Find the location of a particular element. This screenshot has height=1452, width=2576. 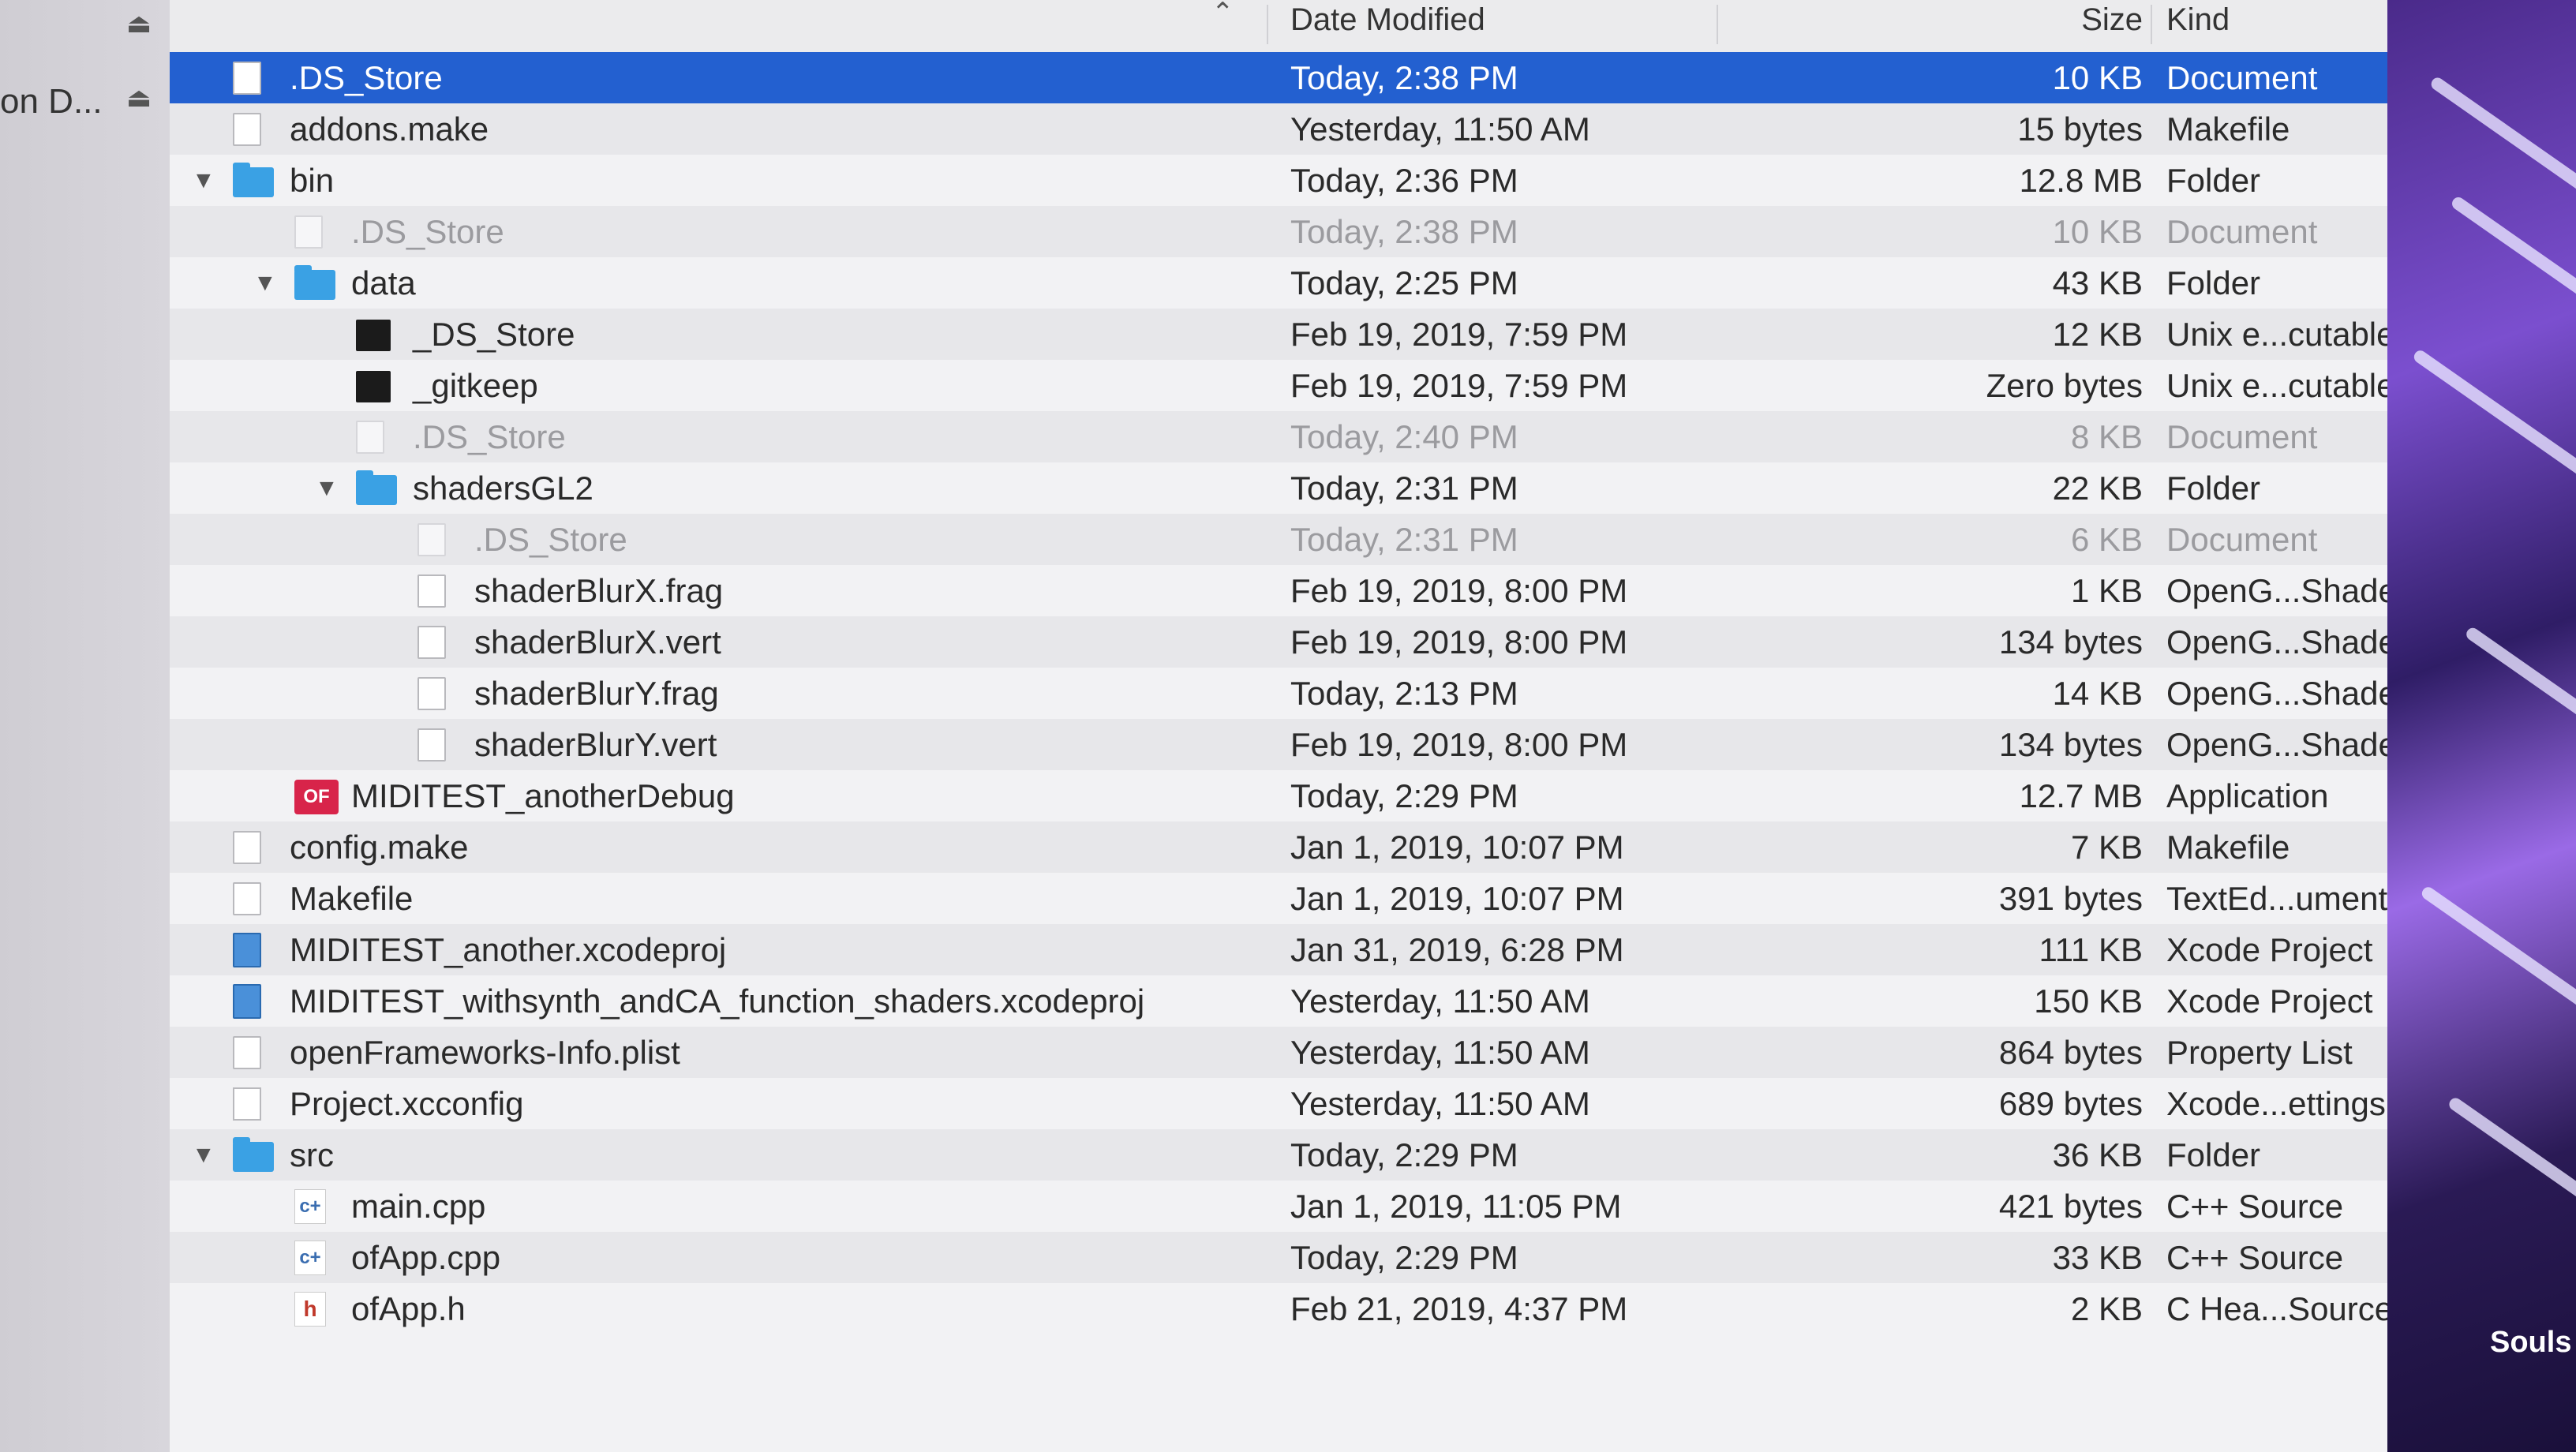

file-name: Makefile is located at coordinates (352, 898).